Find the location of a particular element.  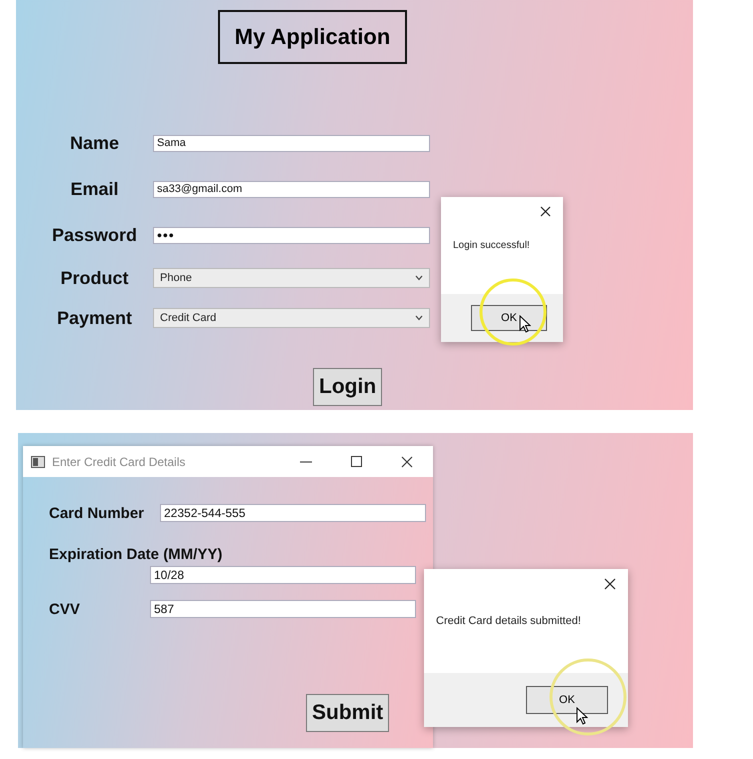

input-field: 22352-544-555 is located at coordinates (293, 513).